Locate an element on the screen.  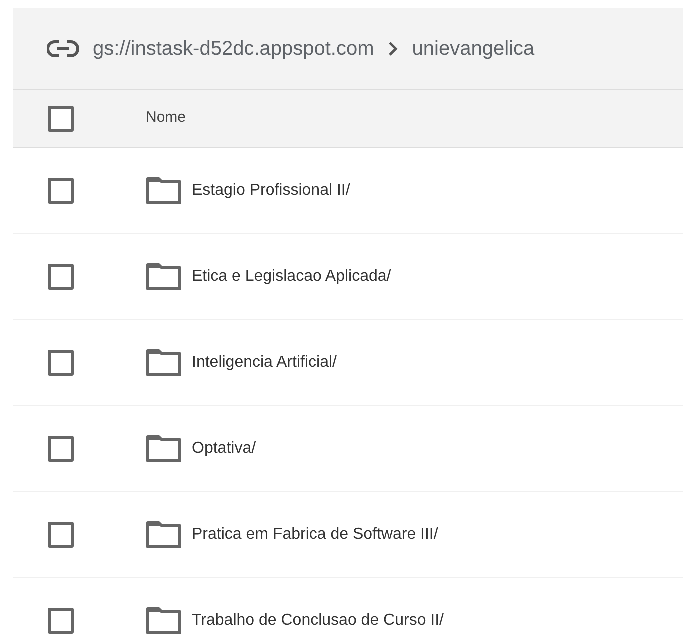
breadcrumb-link: gs://instask-d52dc.appspot.com is located at coordinates (233, 49).